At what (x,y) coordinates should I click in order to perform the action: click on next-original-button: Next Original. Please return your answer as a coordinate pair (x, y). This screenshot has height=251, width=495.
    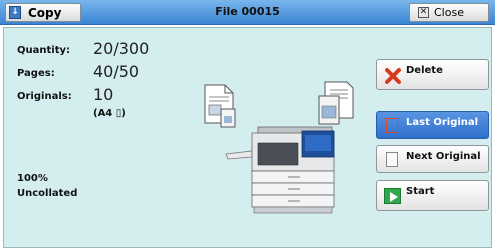
    Looking at the image, I should click on (432, 159).